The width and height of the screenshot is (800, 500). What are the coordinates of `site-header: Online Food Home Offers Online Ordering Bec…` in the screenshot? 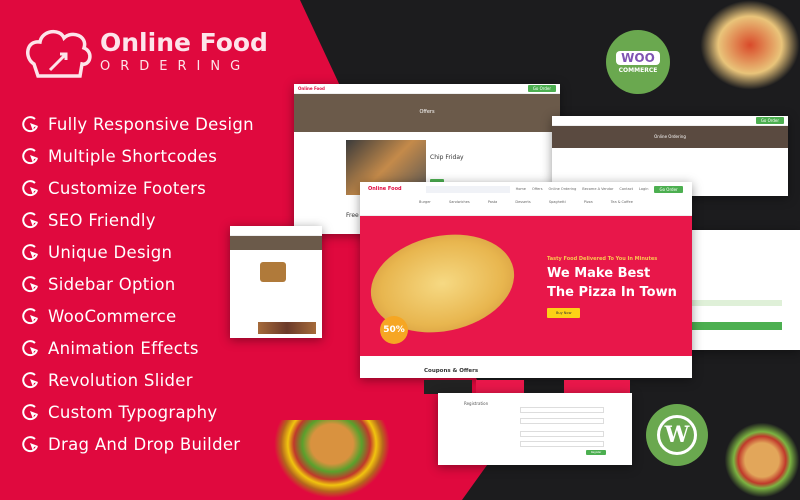 It's located at (526, 199).